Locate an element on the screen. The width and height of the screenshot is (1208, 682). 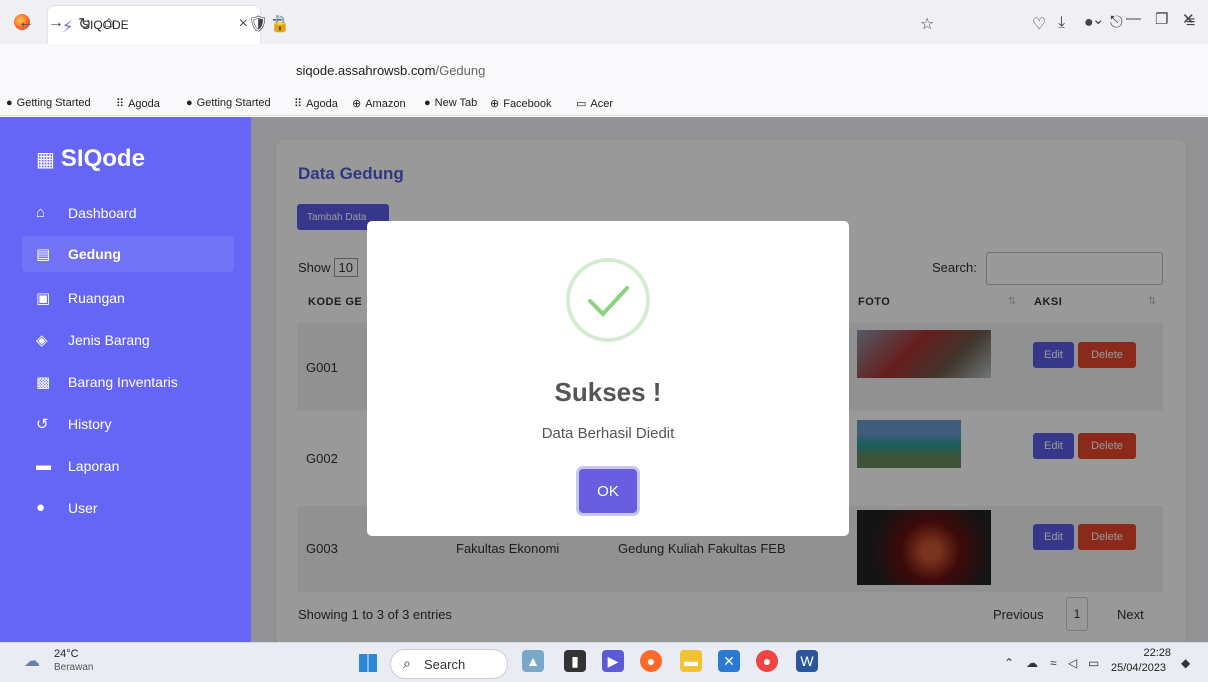
search-icon: ⌕ is located at coordinates (407, 663).